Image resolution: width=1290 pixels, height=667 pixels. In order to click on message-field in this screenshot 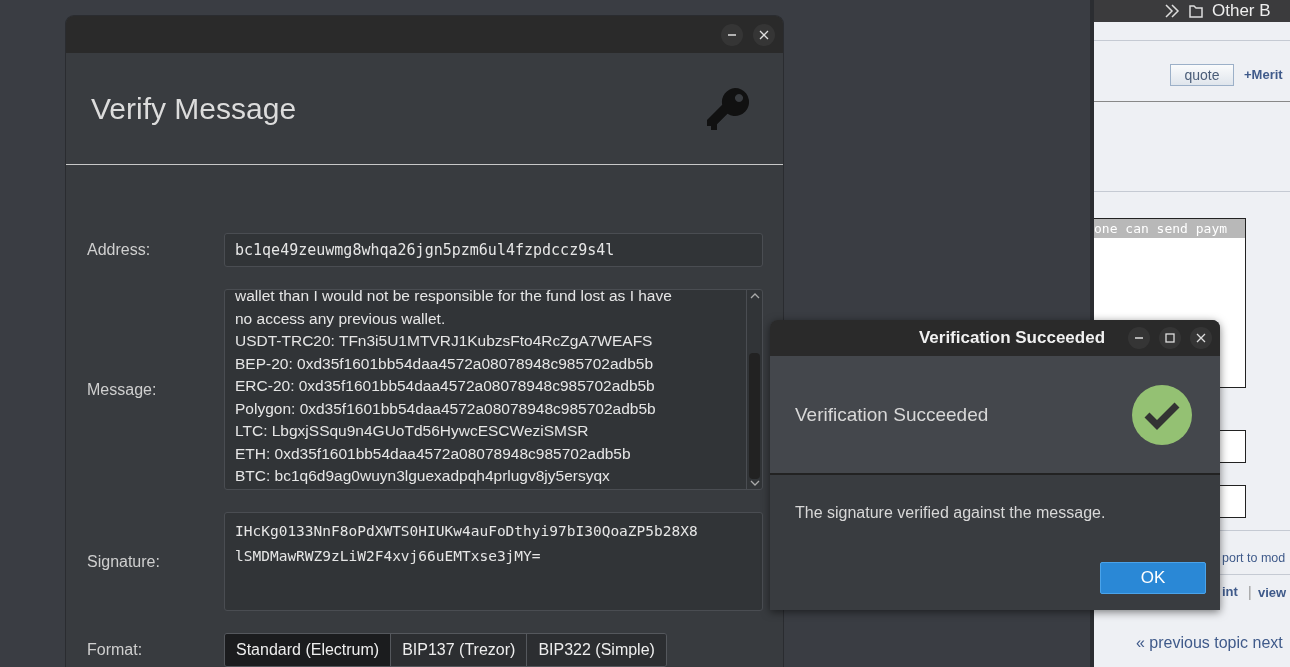, I will do `click(493, 389)`.